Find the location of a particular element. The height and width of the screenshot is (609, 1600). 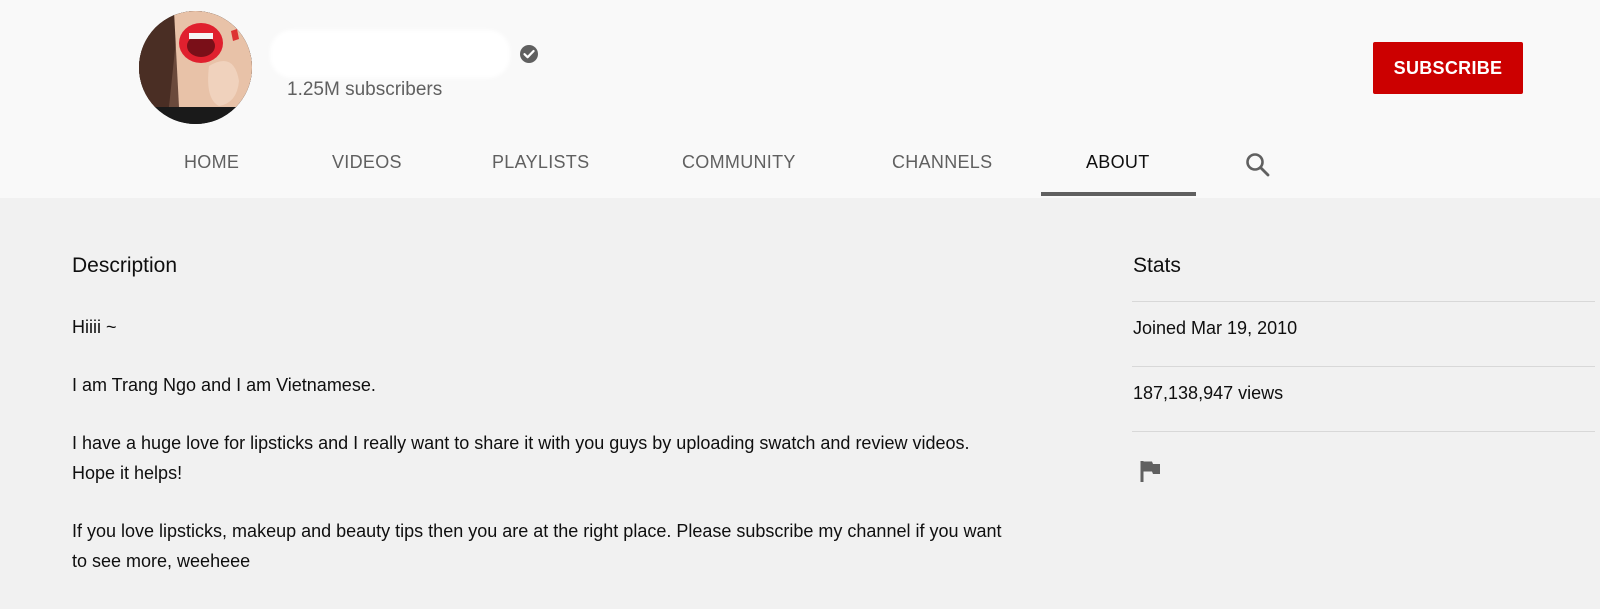

description-paragraph: Hiiii ~ is located at coordinates (94, 327).